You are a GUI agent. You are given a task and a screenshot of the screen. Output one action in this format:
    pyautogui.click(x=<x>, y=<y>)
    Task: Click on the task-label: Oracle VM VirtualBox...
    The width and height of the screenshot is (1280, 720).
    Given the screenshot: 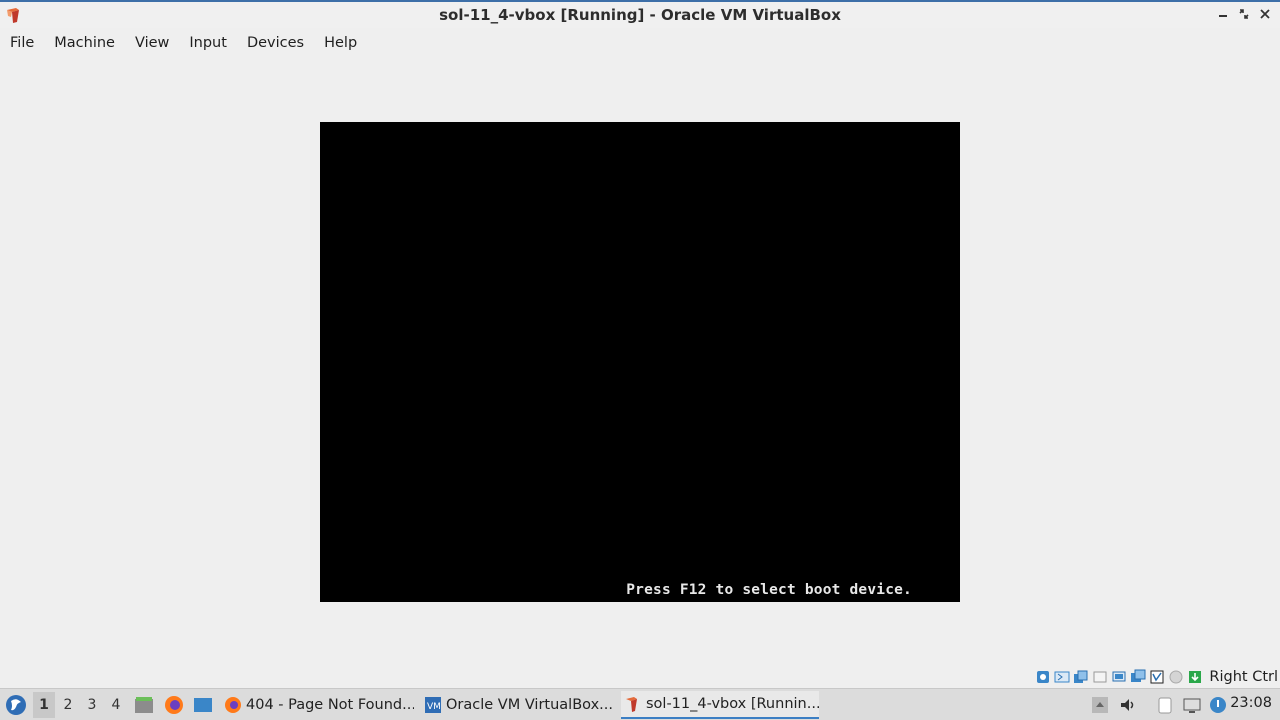 What is the action you would take?
    pyautogui.click(x=529, y=705)
    